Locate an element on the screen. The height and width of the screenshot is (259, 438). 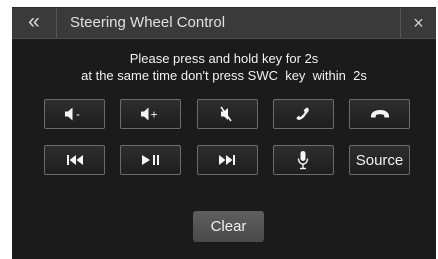
previous-track-icon is located at coordinates (74, 160).